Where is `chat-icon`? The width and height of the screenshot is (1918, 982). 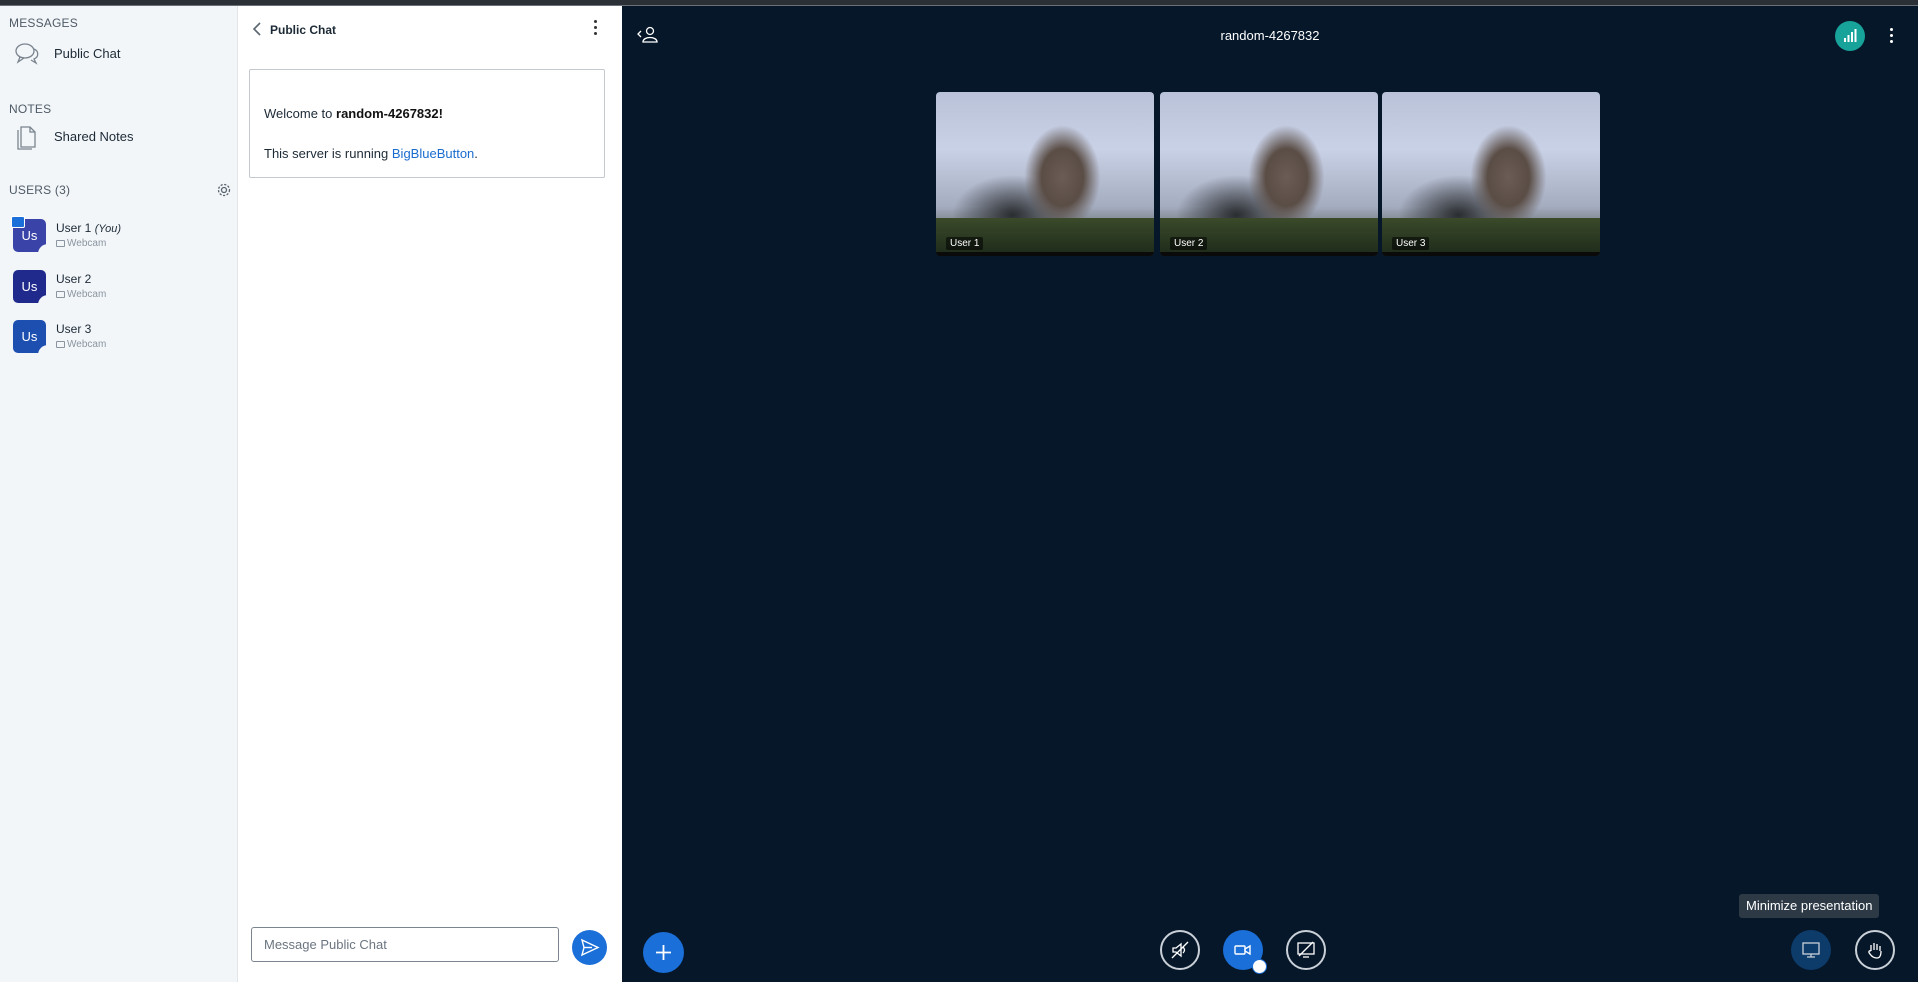
chat-icon is located at coordinates (27, 53).